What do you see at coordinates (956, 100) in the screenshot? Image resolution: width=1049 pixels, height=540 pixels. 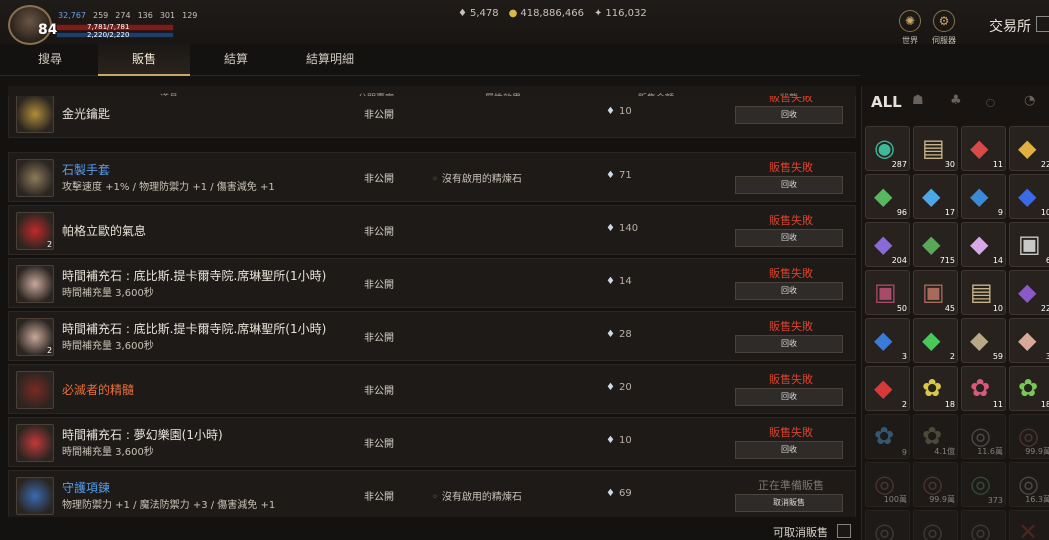 I see `inv-tab-bag-icon: ♣` at bounding box center [956, 100].